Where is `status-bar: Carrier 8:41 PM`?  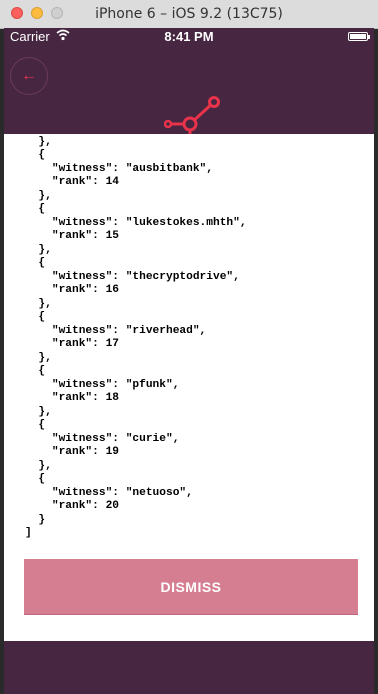 status-bar: Carrier 8:41 PM is located at coordinates (189, 38).